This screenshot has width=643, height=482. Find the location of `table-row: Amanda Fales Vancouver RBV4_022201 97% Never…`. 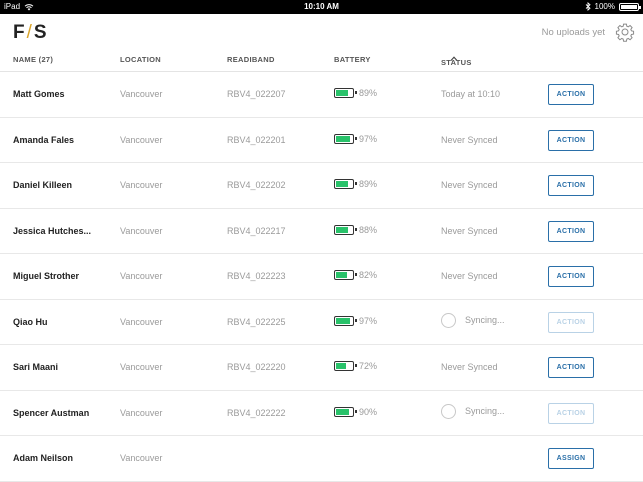

table-row: Amanda Fales Vancouver RBV4_022201 97% Never… is located at coordinates (321, 140).